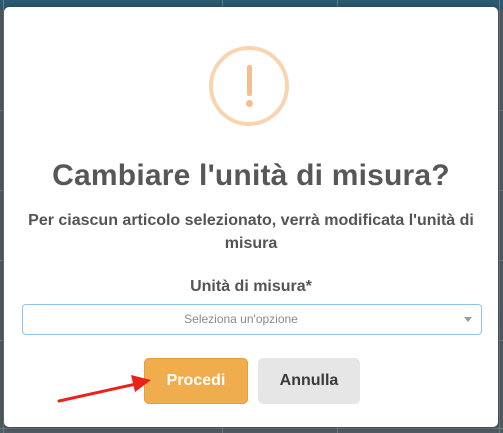 The width and height of the screenshot is (503, 433). What do you see at coordinates (241, 319) in the screenshot?
I see `select-placeholder: Seleziona un'opzione` at bounding box center [241, 319].